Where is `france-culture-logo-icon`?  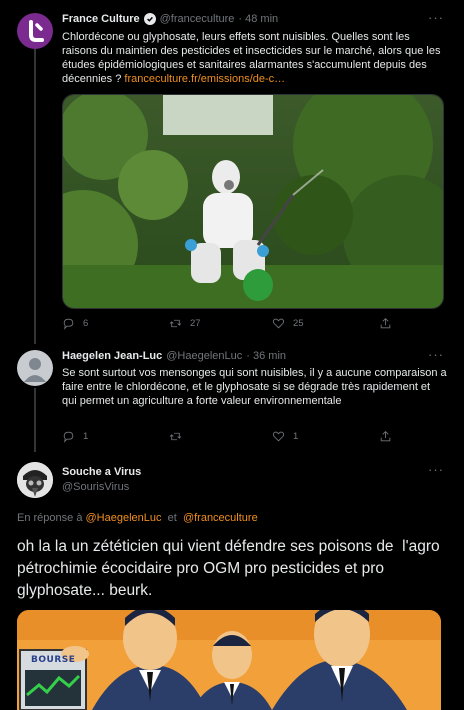 france-culture-logo-icon is located at coordinates (36, 31).